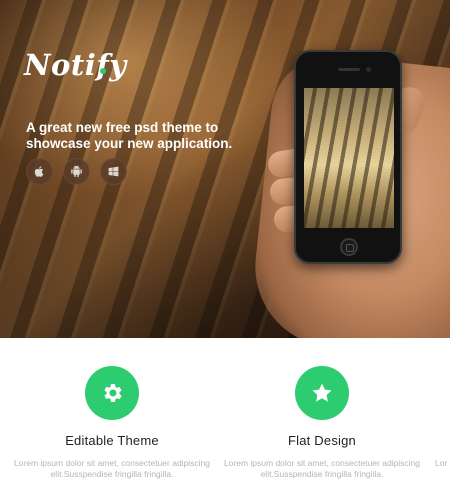 This screenshot has width=450, height=504. I want to click on android-icon, so click(76, 171).